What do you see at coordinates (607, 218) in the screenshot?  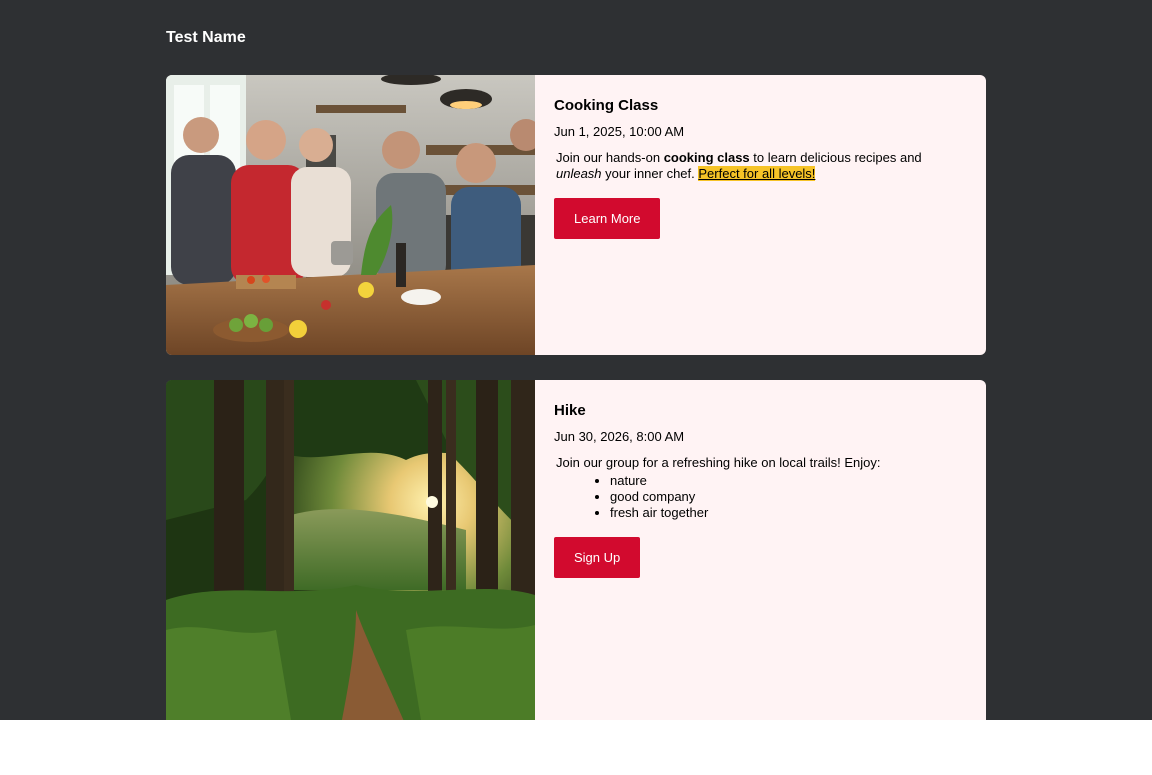 I see `learn-more-button: Learn More` at bounding box center [607, 218].